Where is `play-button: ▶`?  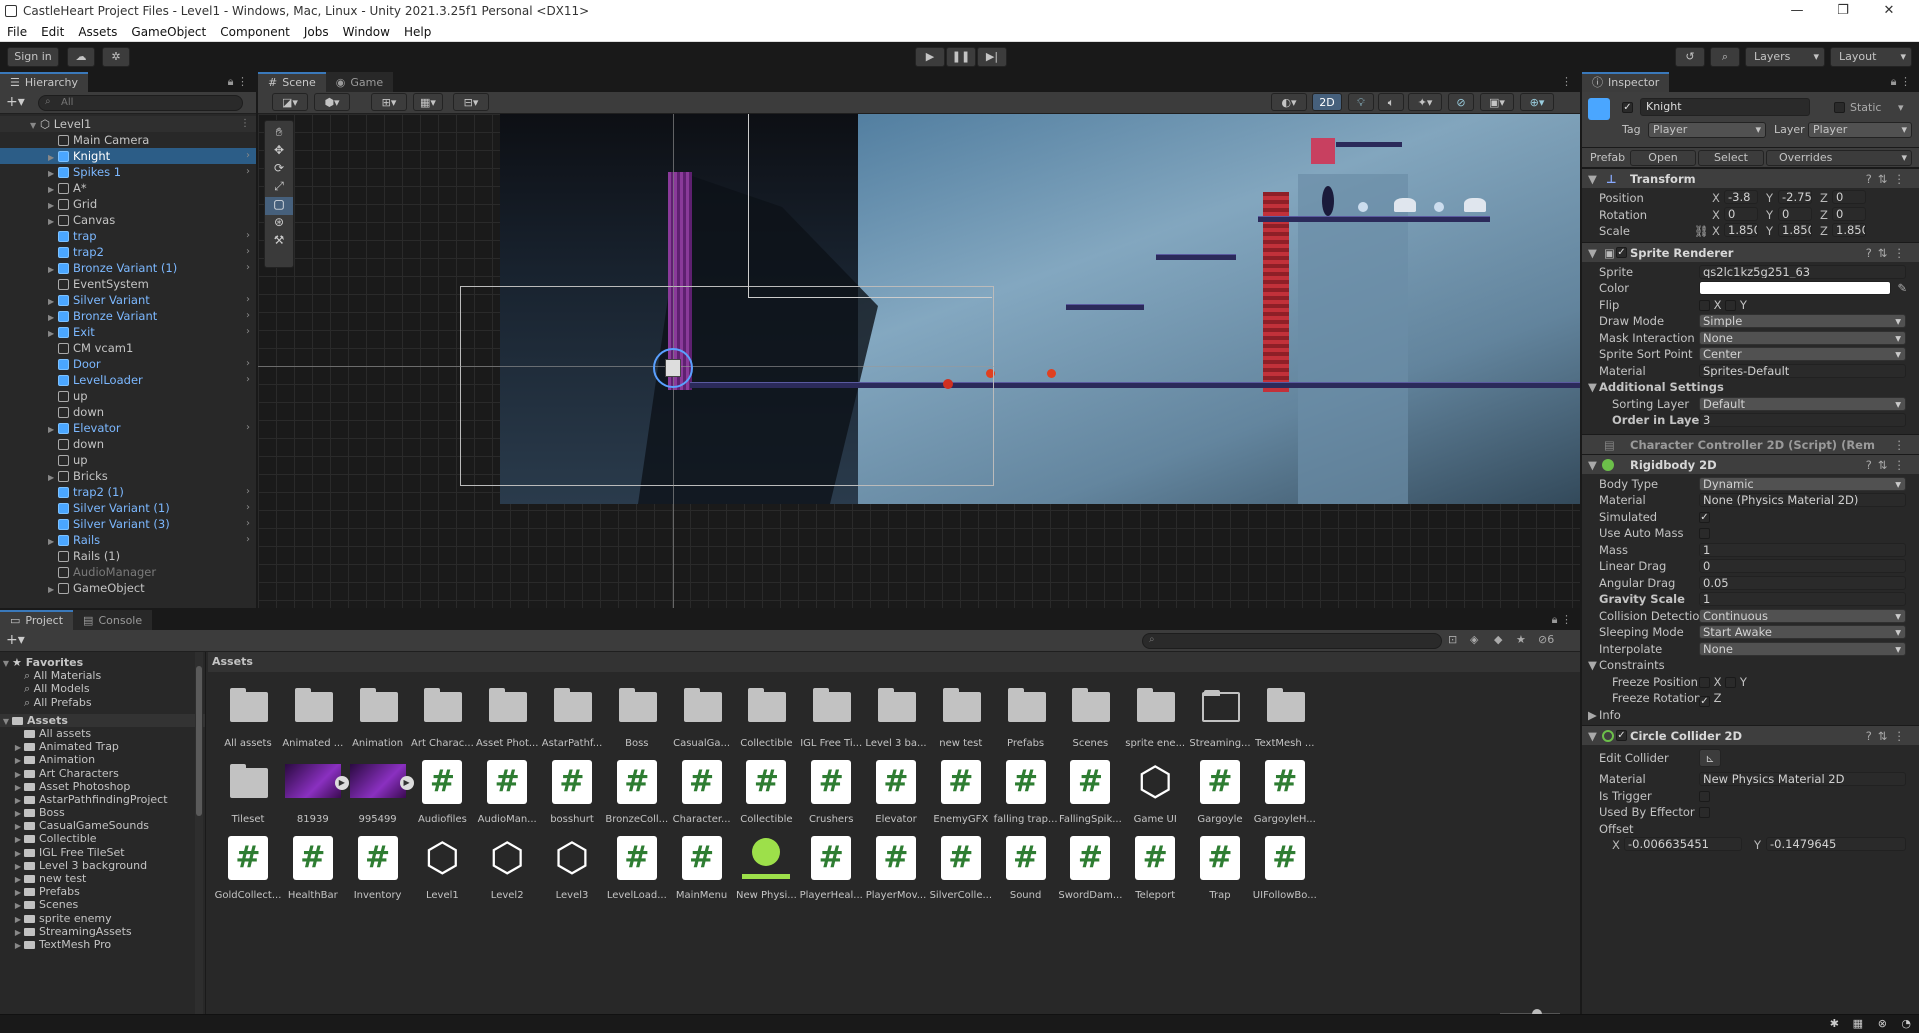
play-button: ▶ is located at coordinates (930, 57).